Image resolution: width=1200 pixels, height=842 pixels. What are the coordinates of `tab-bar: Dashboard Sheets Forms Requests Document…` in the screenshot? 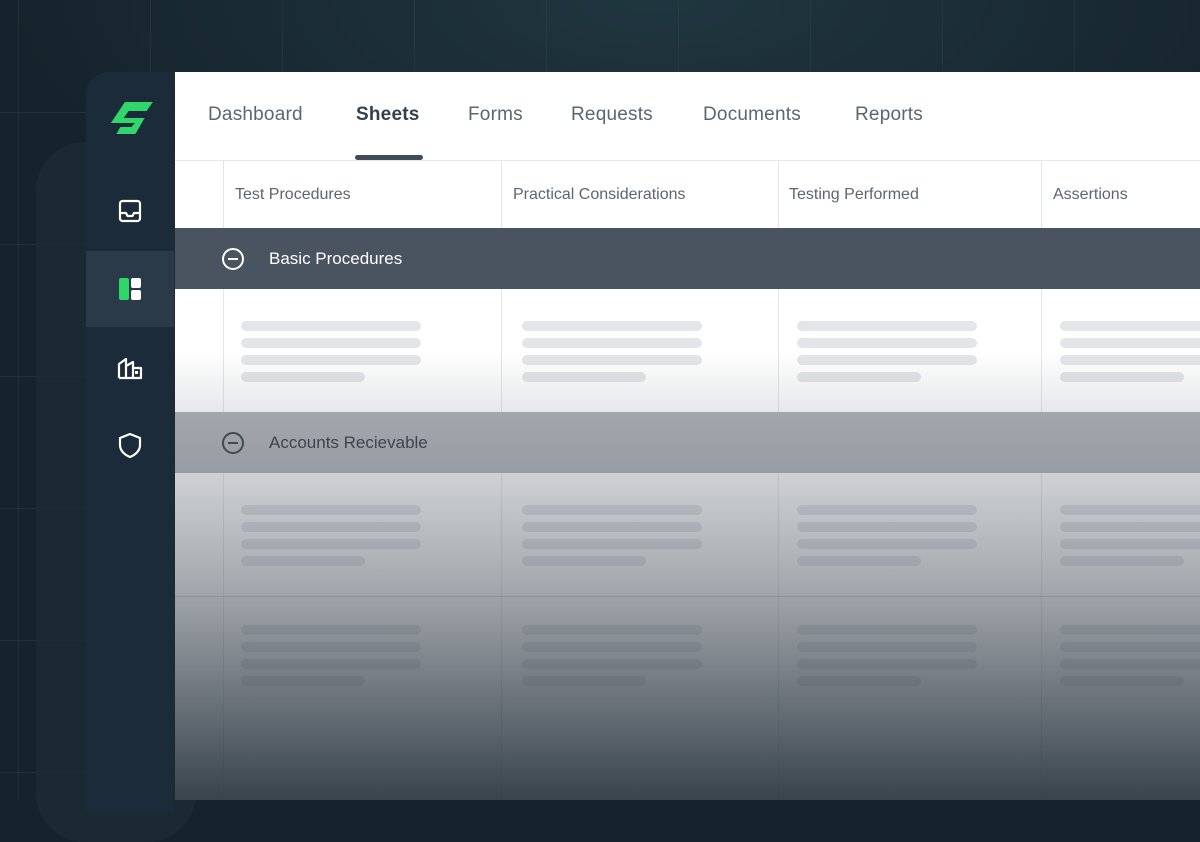 It's located at (687, 116).